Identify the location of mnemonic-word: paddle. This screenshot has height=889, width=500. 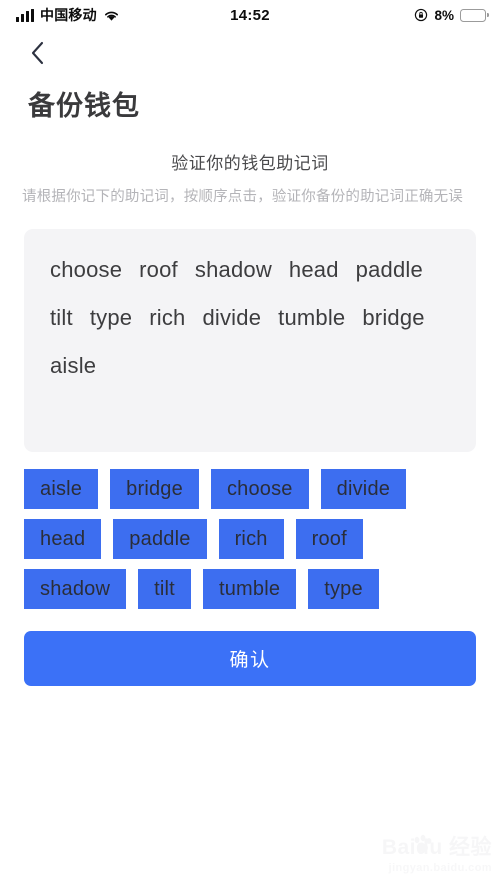
(389, 270).